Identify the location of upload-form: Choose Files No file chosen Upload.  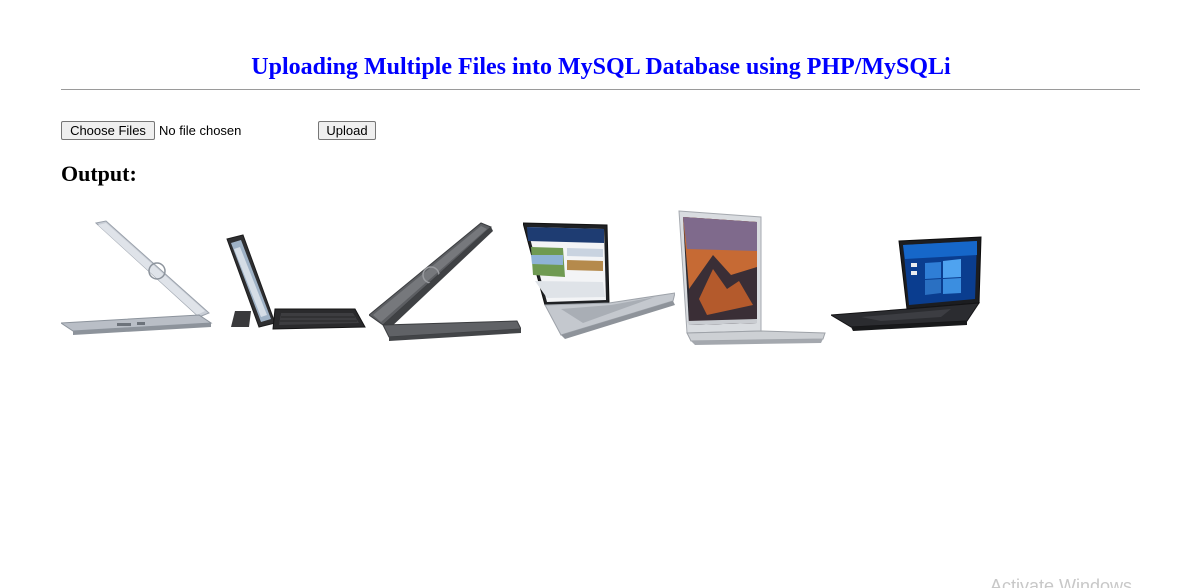
(261, 131).